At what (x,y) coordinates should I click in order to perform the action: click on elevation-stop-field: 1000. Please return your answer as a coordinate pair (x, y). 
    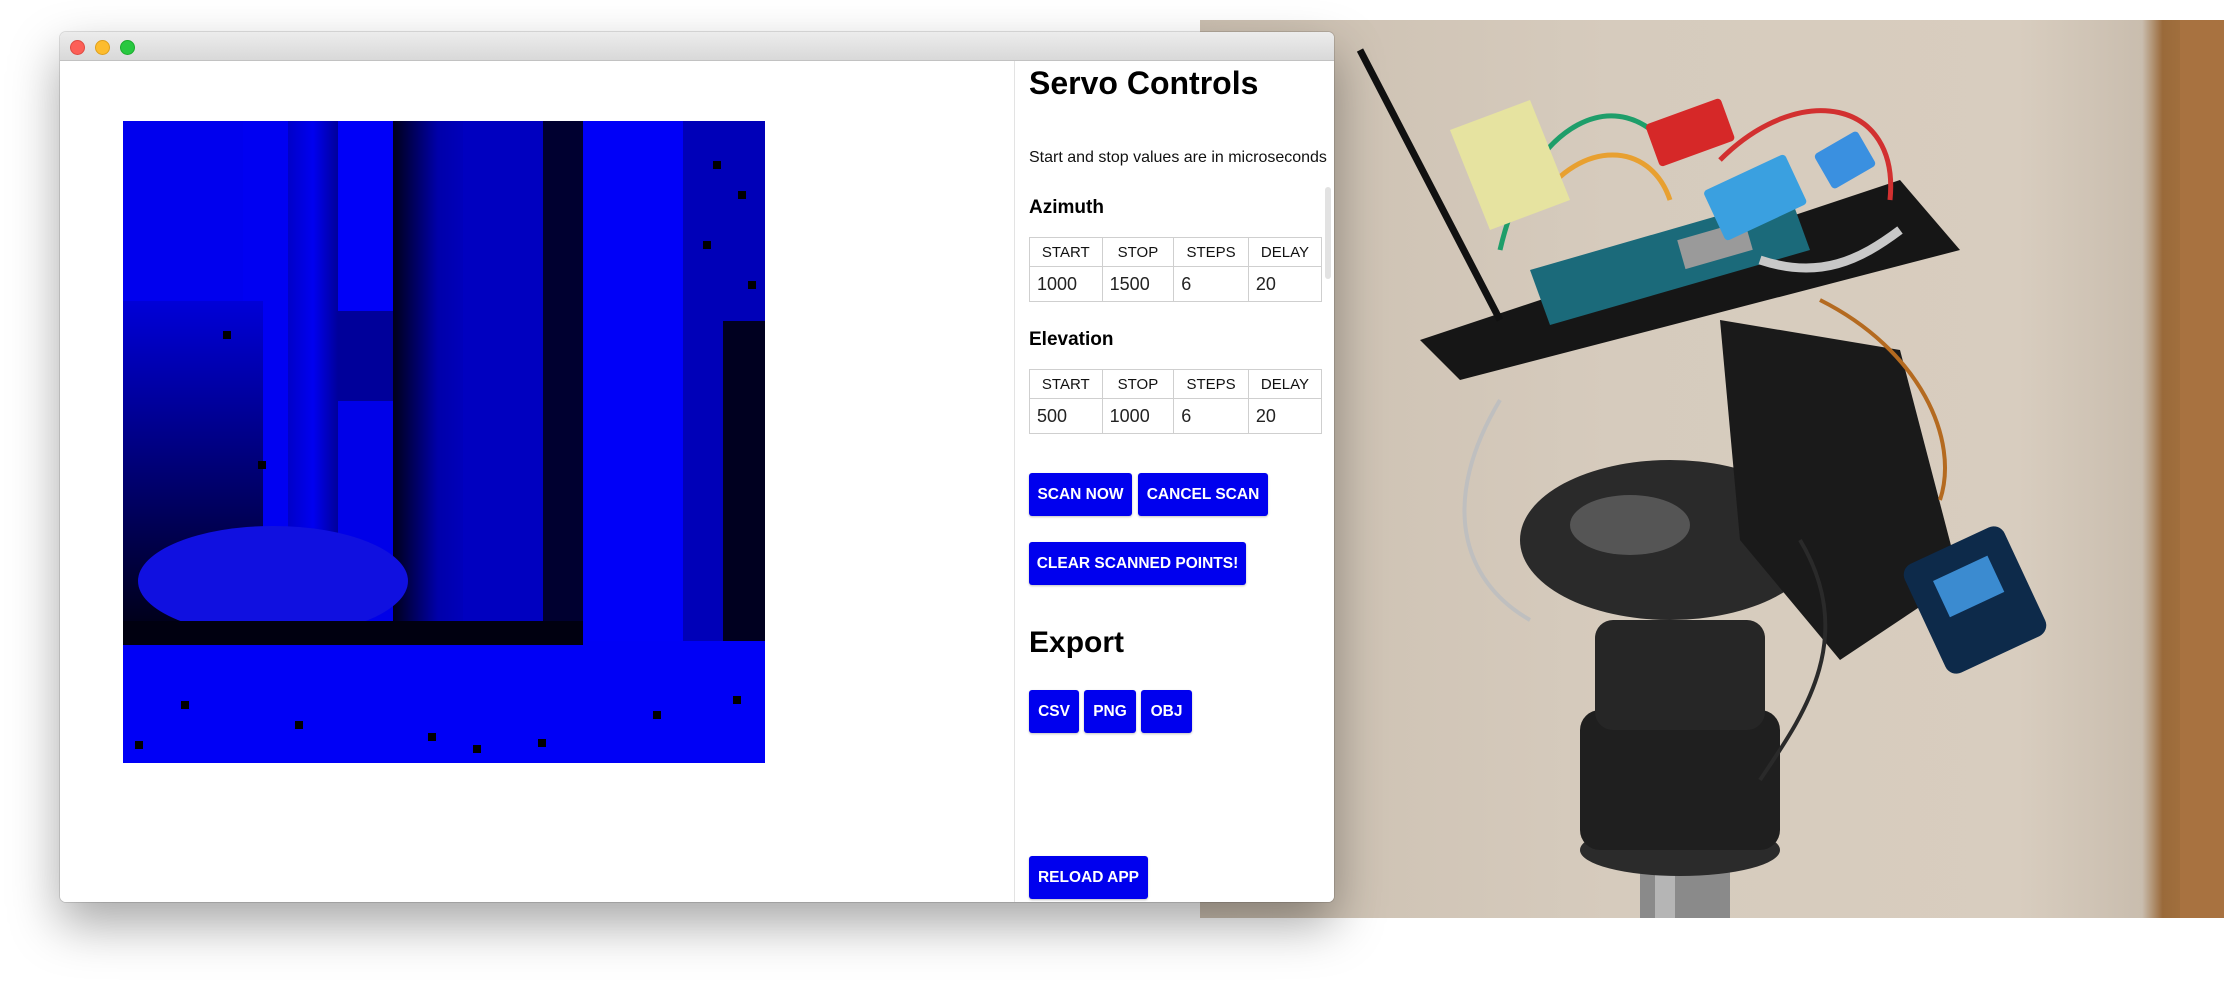
    Looking at the image, I should click on (1138, 416).